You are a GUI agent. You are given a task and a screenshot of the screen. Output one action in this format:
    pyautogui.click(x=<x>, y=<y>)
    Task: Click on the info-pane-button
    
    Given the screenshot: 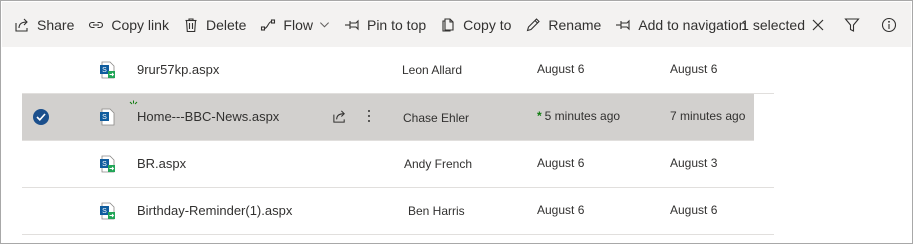 What is the action you would take?
    pyautogui.click(x=889, y=24)
    